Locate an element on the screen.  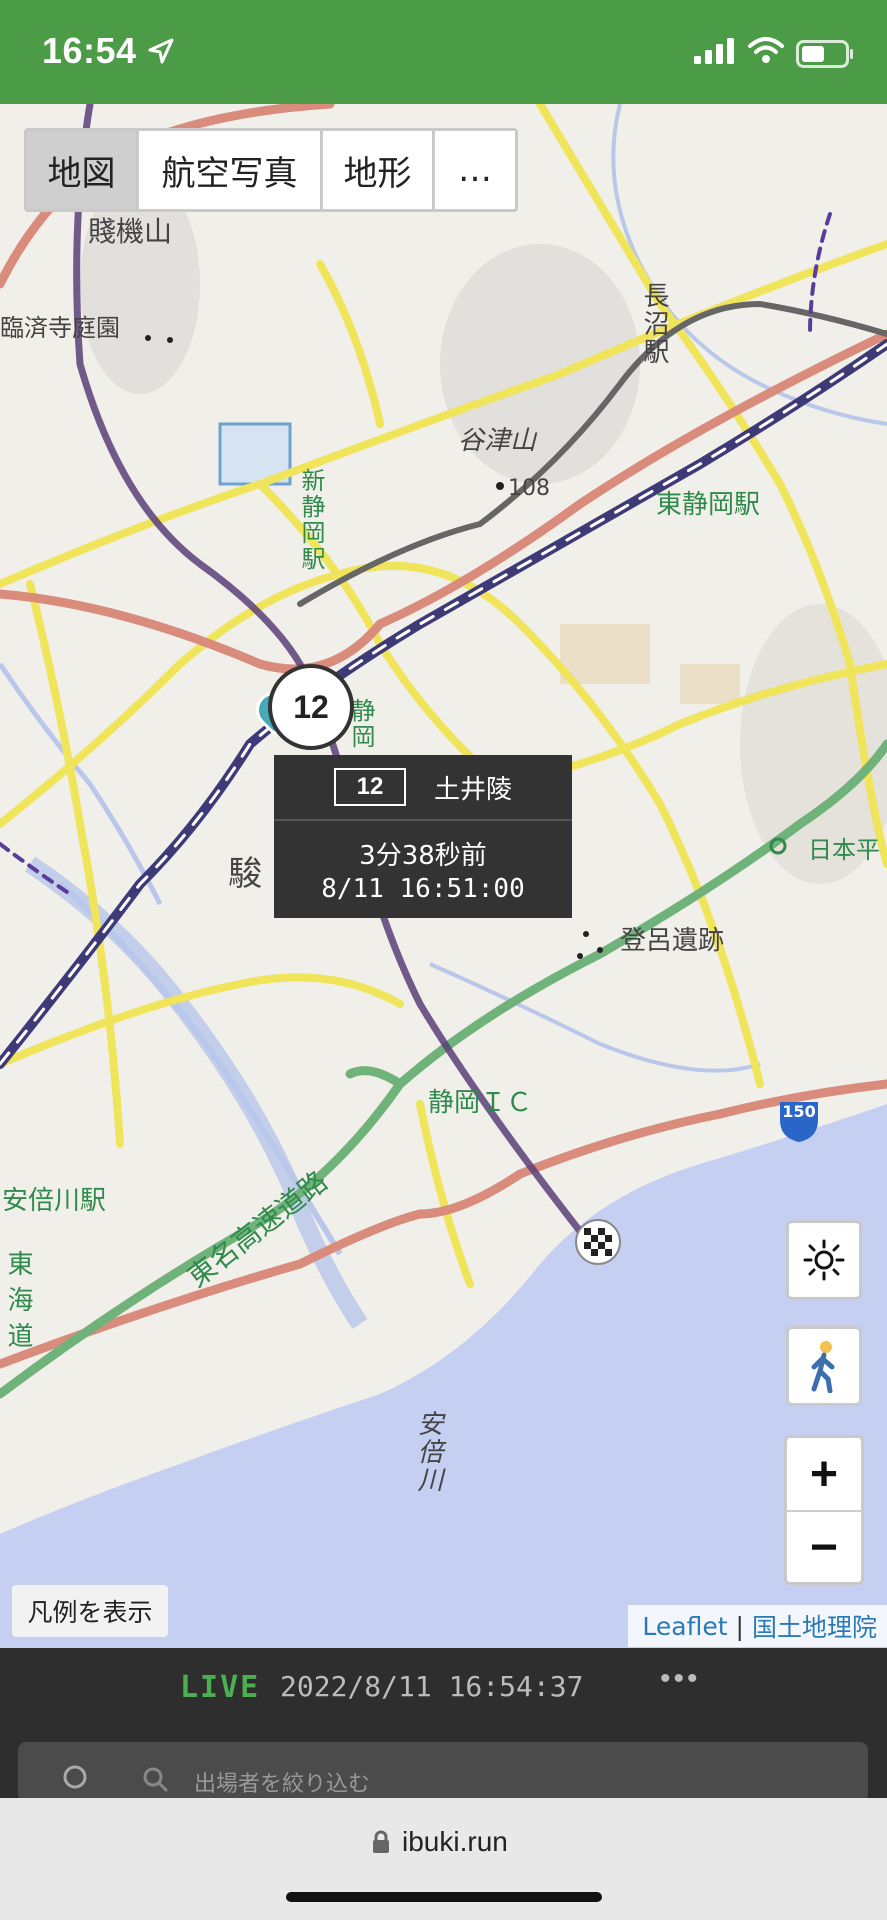
label-yatsuyama: 谷津山 is located at coordinates (497, 441).